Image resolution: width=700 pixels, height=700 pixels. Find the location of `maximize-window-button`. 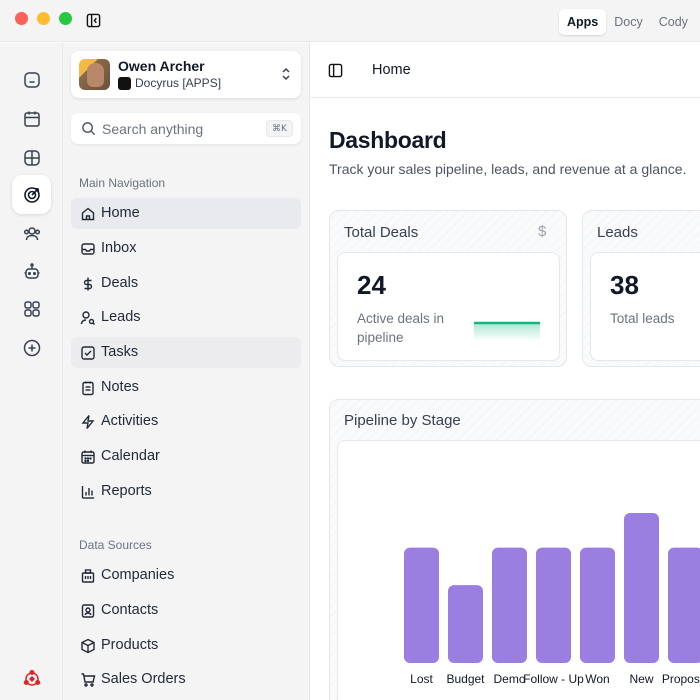

maximize-window-button is located at coordinates (65, 18).